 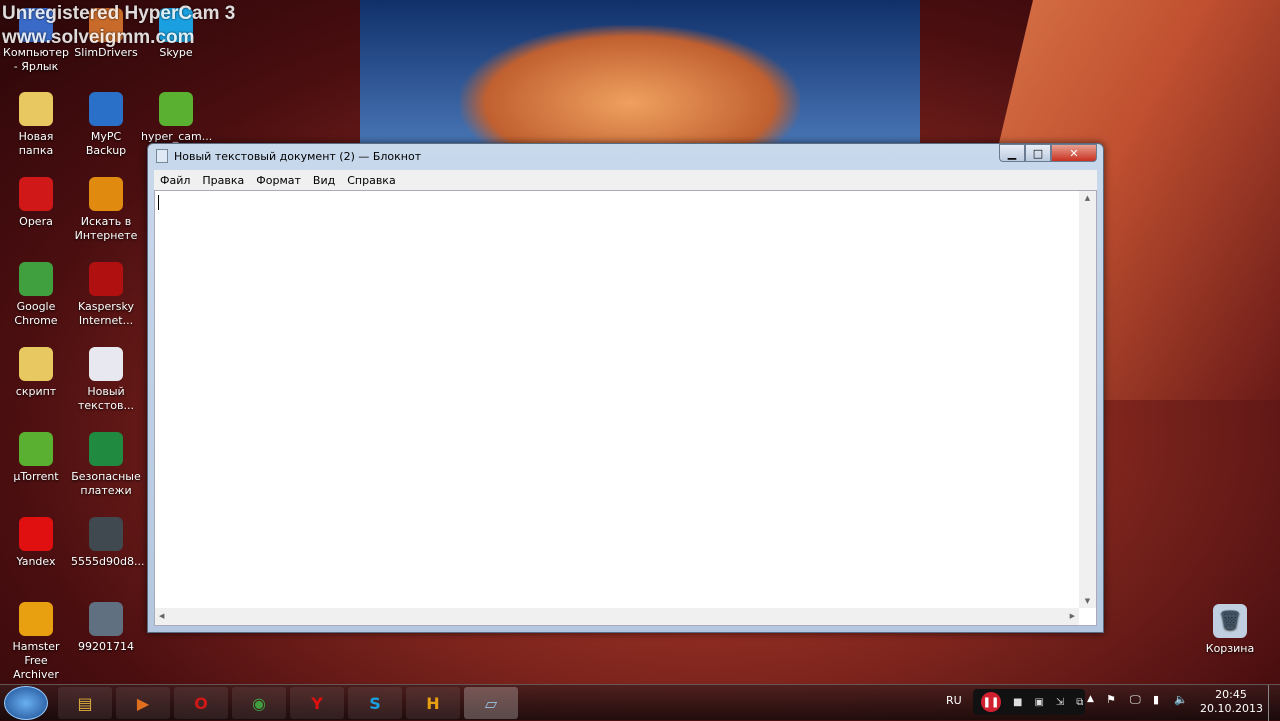 What do you see at coordinates (954, 700) in the screenshot?
I see `language-indicator: RU` at bounding box center [954, 700].